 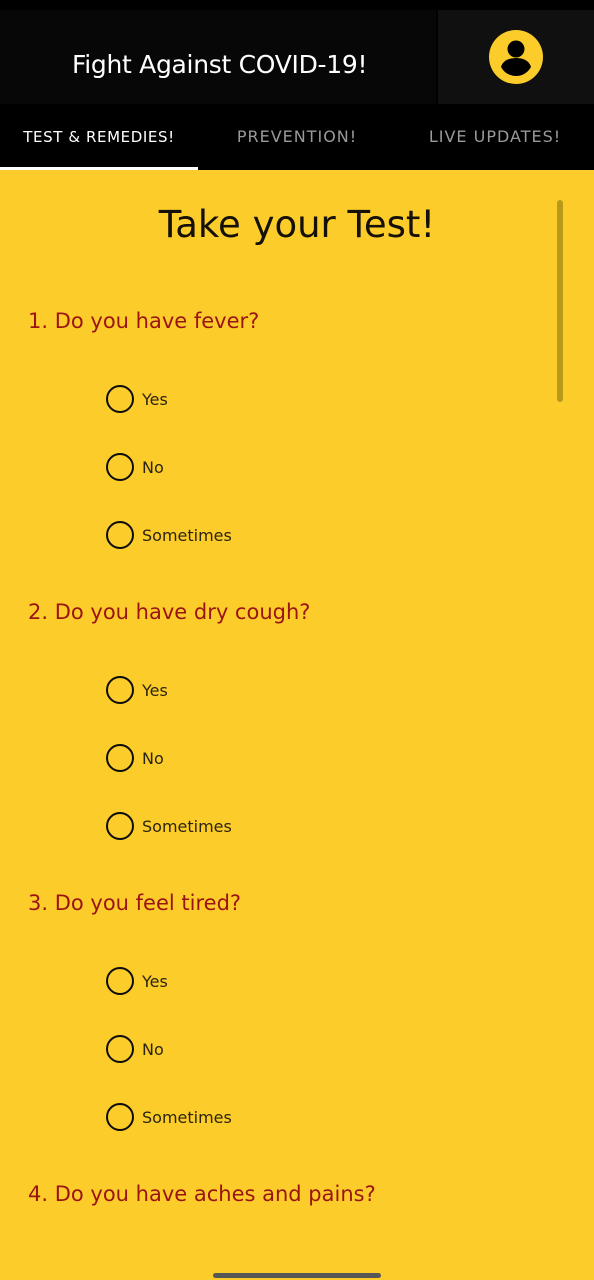 What do you see at coordinates (202, 1194) in the screenshot?
I see `question-4: 4. Do you have aches and pains?` at bounding box center [202, 1194].